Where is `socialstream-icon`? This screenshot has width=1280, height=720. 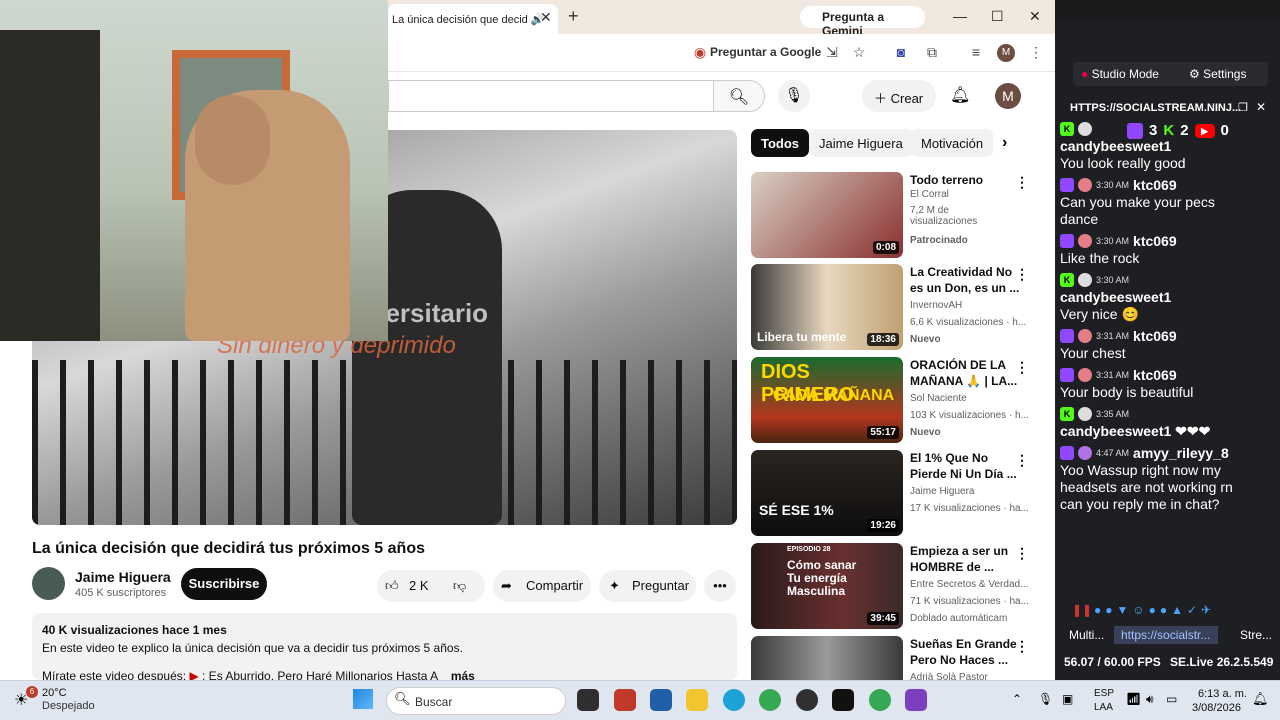
socialstream-icon is located at coordinates (916, 700).